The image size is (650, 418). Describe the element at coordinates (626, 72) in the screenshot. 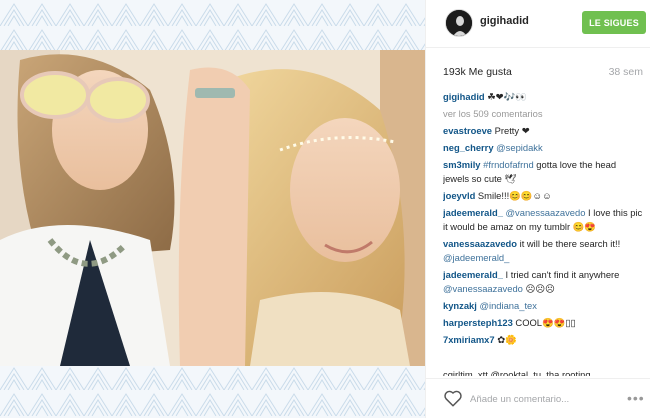

I see `post-age: 38 sem` at that location.